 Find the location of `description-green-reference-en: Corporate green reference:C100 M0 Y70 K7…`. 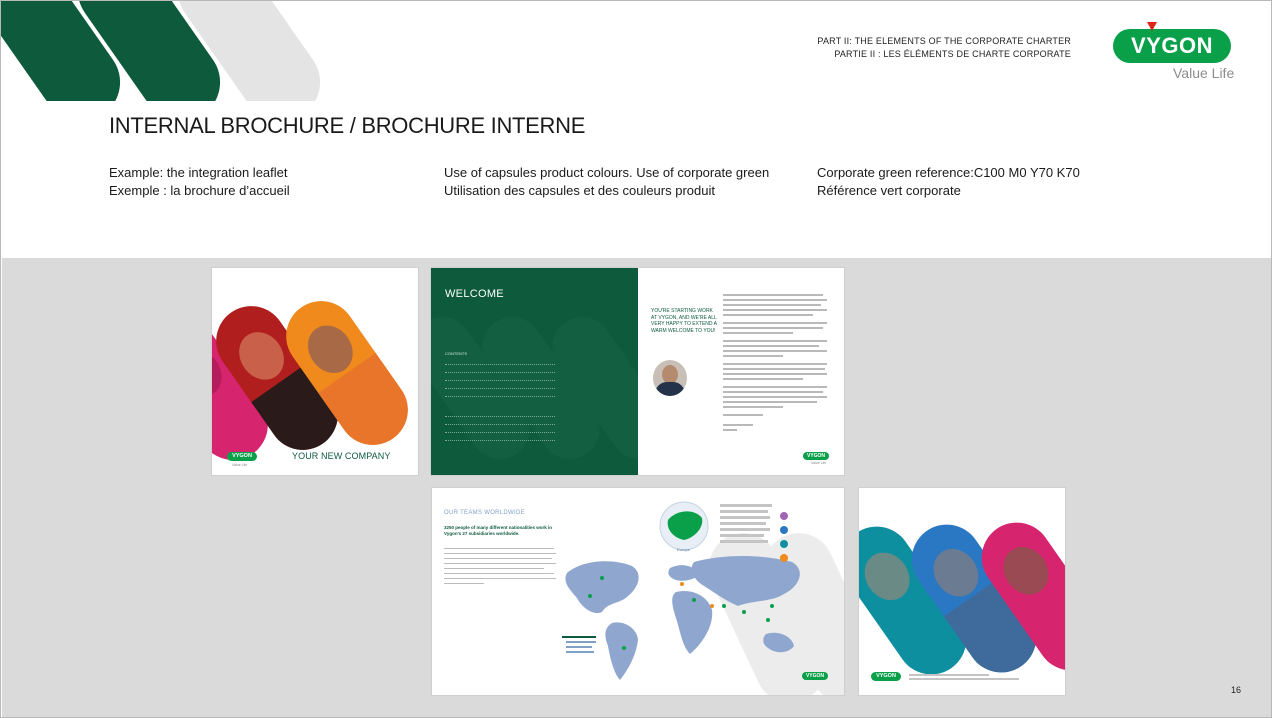

description-green-reference-en: Corporate green reference:C100 M0 Y70 K7… is located at coordinates (948, 172).